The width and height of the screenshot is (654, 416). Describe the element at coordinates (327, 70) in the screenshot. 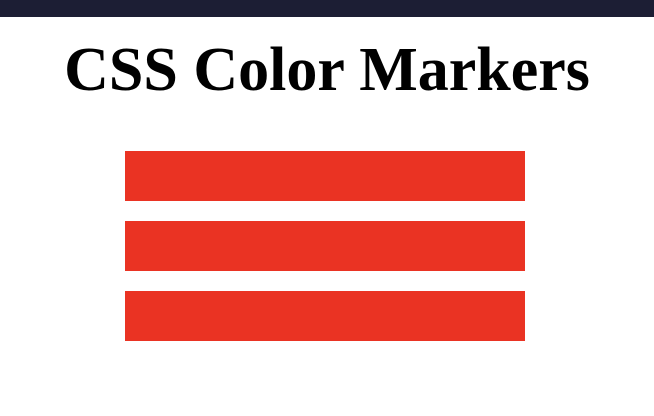

I see `page-title: CSS Color Markers` at that location.